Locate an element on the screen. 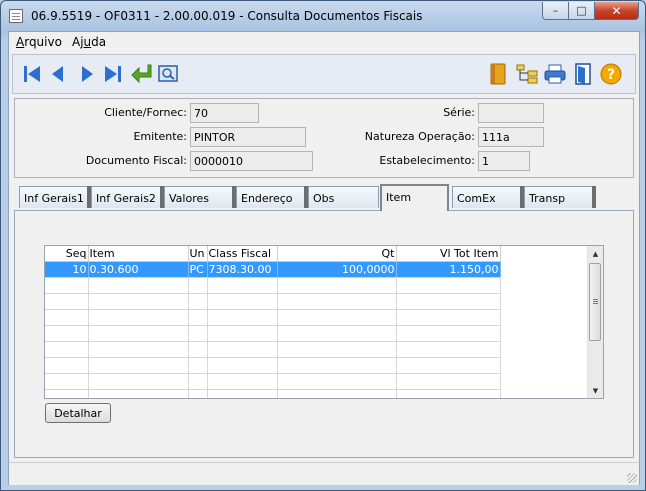 The image size is (646, 491). scroll-up-icon: ▲ is located at coordinates (595, 253).